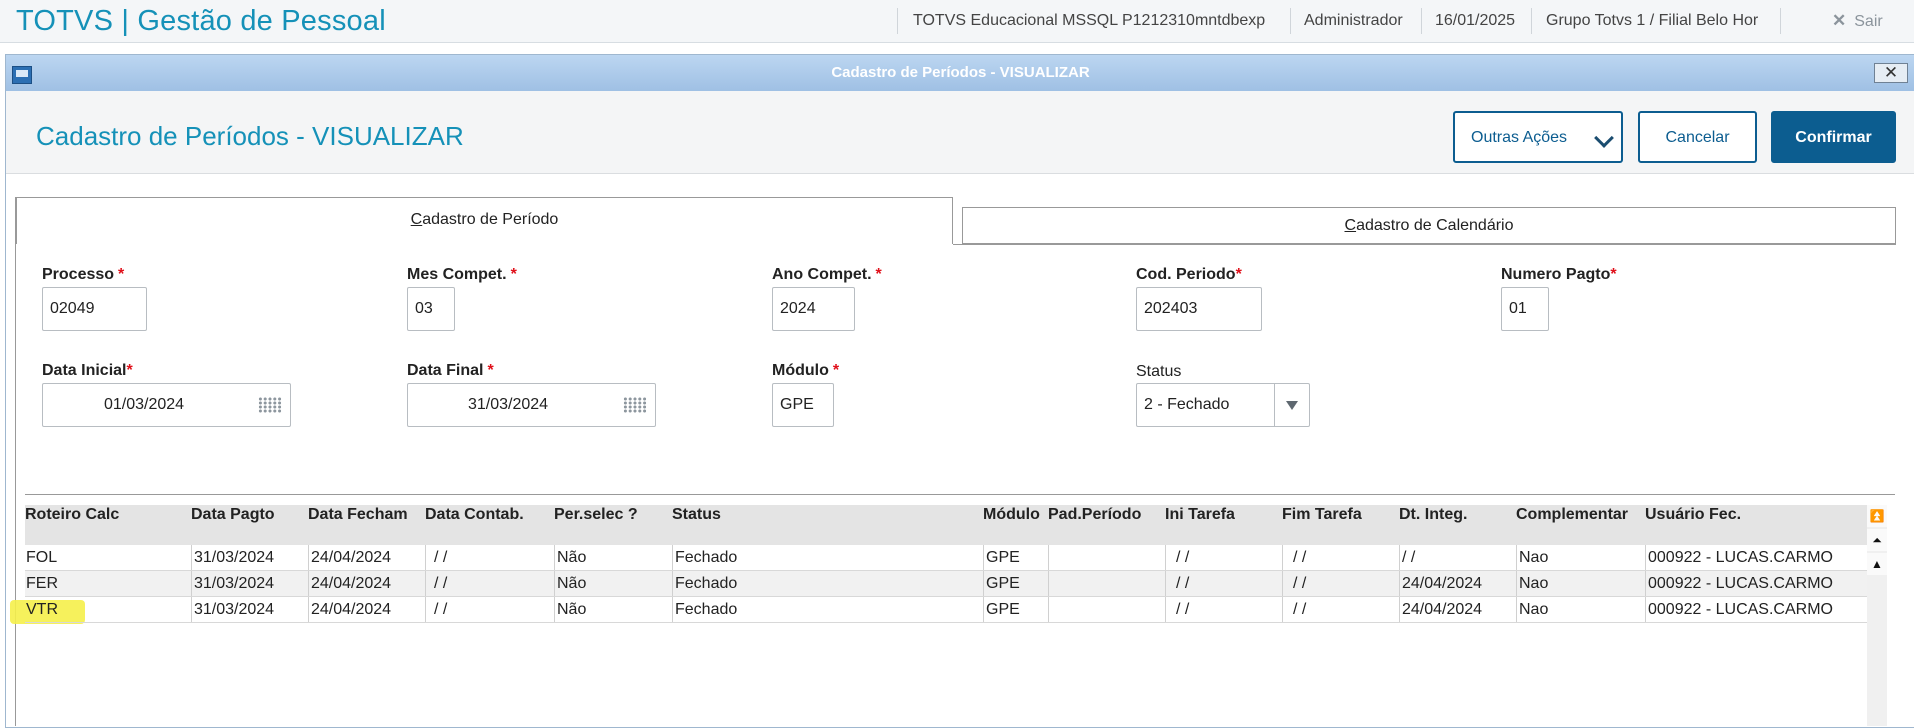  I want to click on cod-periodo-field: 202403, so click(1199, 309).